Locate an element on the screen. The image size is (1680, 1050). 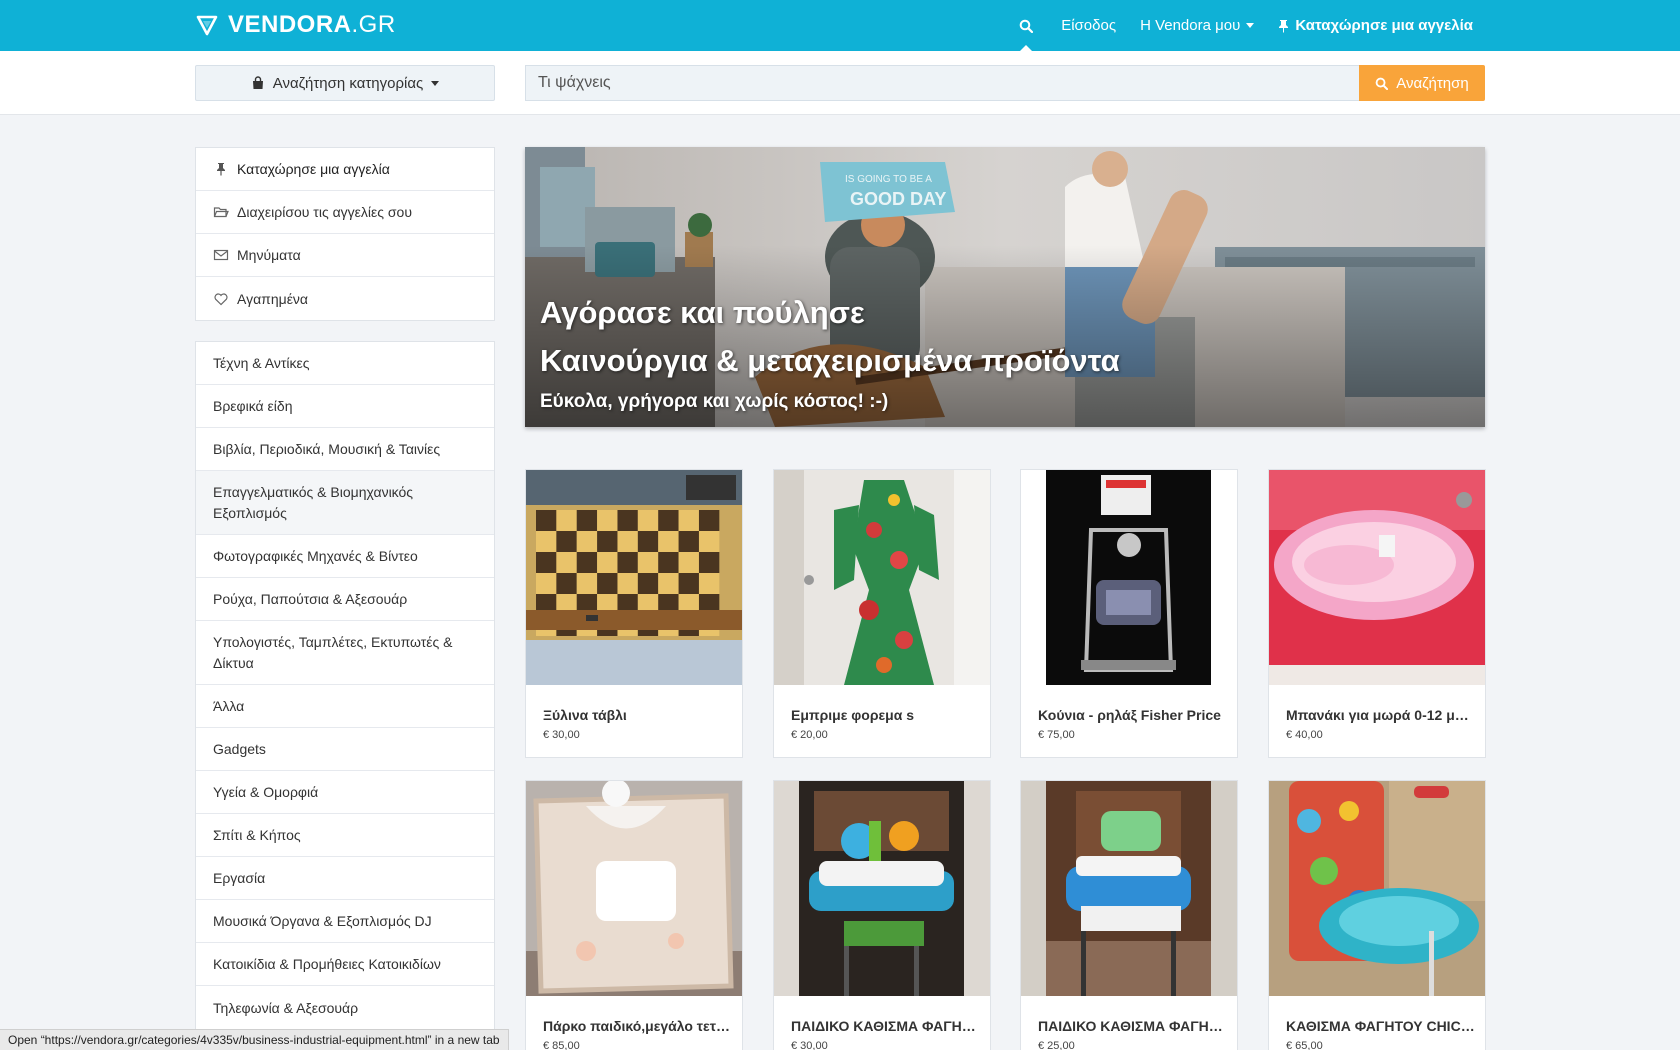
category-item: Σπίτι & Κήπος is located at coordinates (345, 835).